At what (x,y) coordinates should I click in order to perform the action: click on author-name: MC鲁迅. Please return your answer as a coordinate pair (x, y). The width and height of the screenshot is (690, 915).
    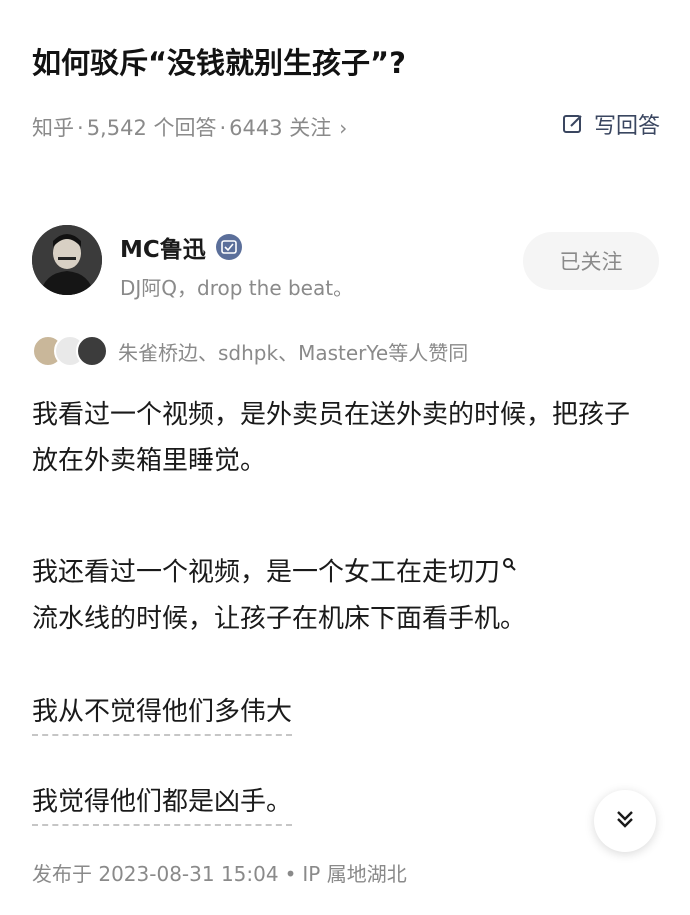
    Looking at the image, I should click on (163, 250).